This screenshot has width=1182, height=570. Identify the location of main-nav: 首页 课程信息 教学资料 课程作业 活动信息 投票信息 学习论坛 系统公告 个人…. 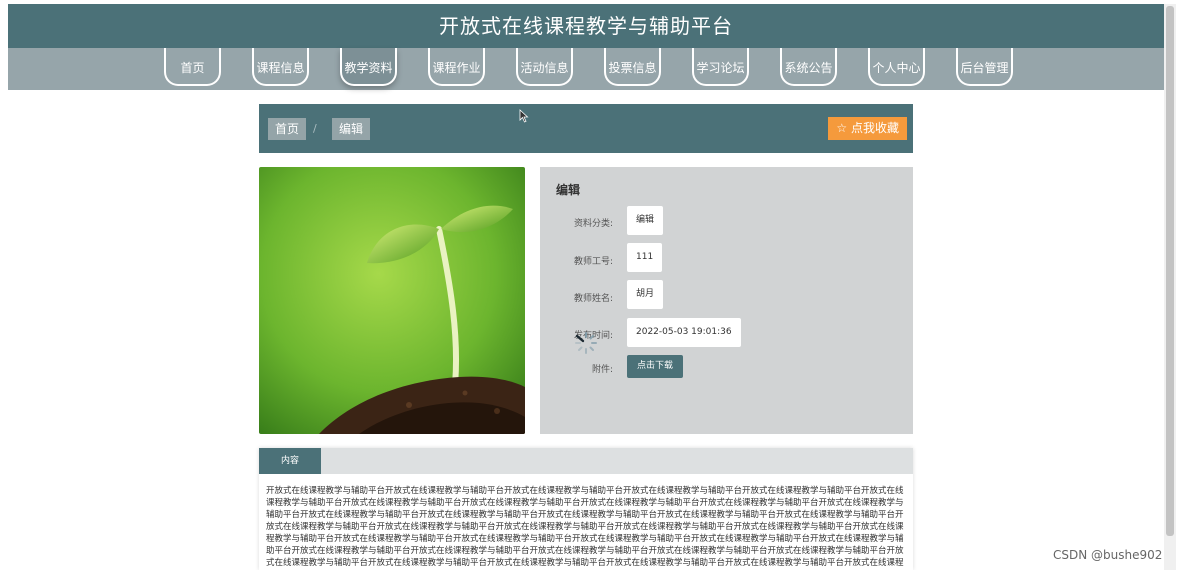
(586, 69).